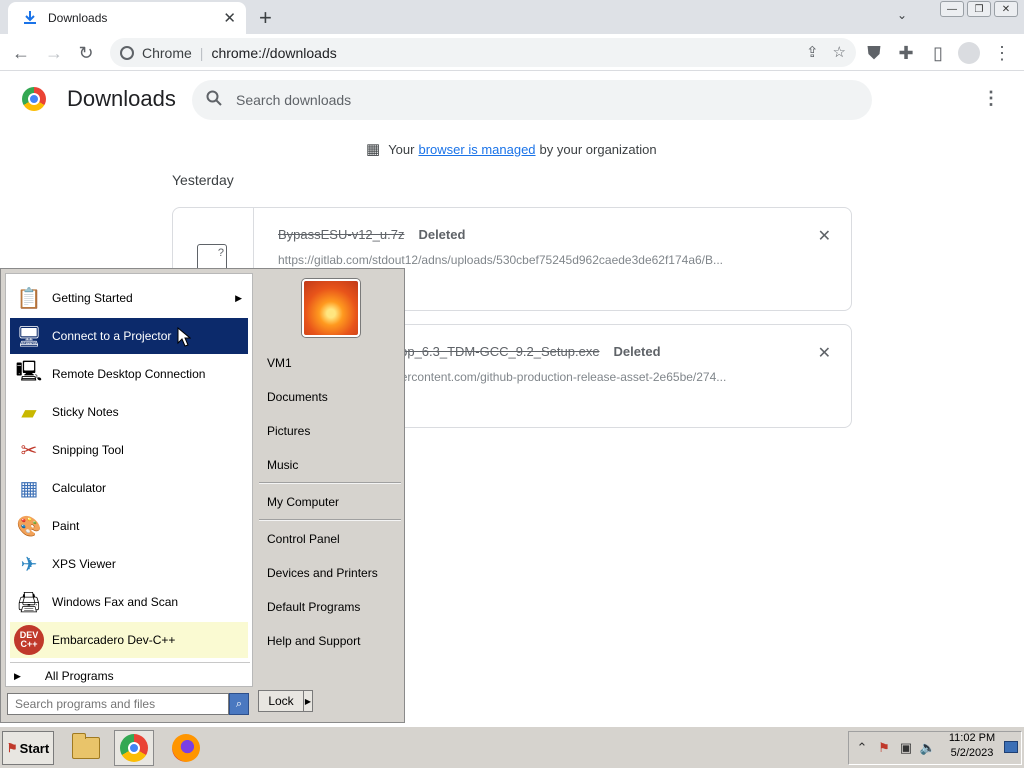 The height and width of the screenshot is (768, 1024). I want to click on share-icon: ⇪, so click(812, 52).